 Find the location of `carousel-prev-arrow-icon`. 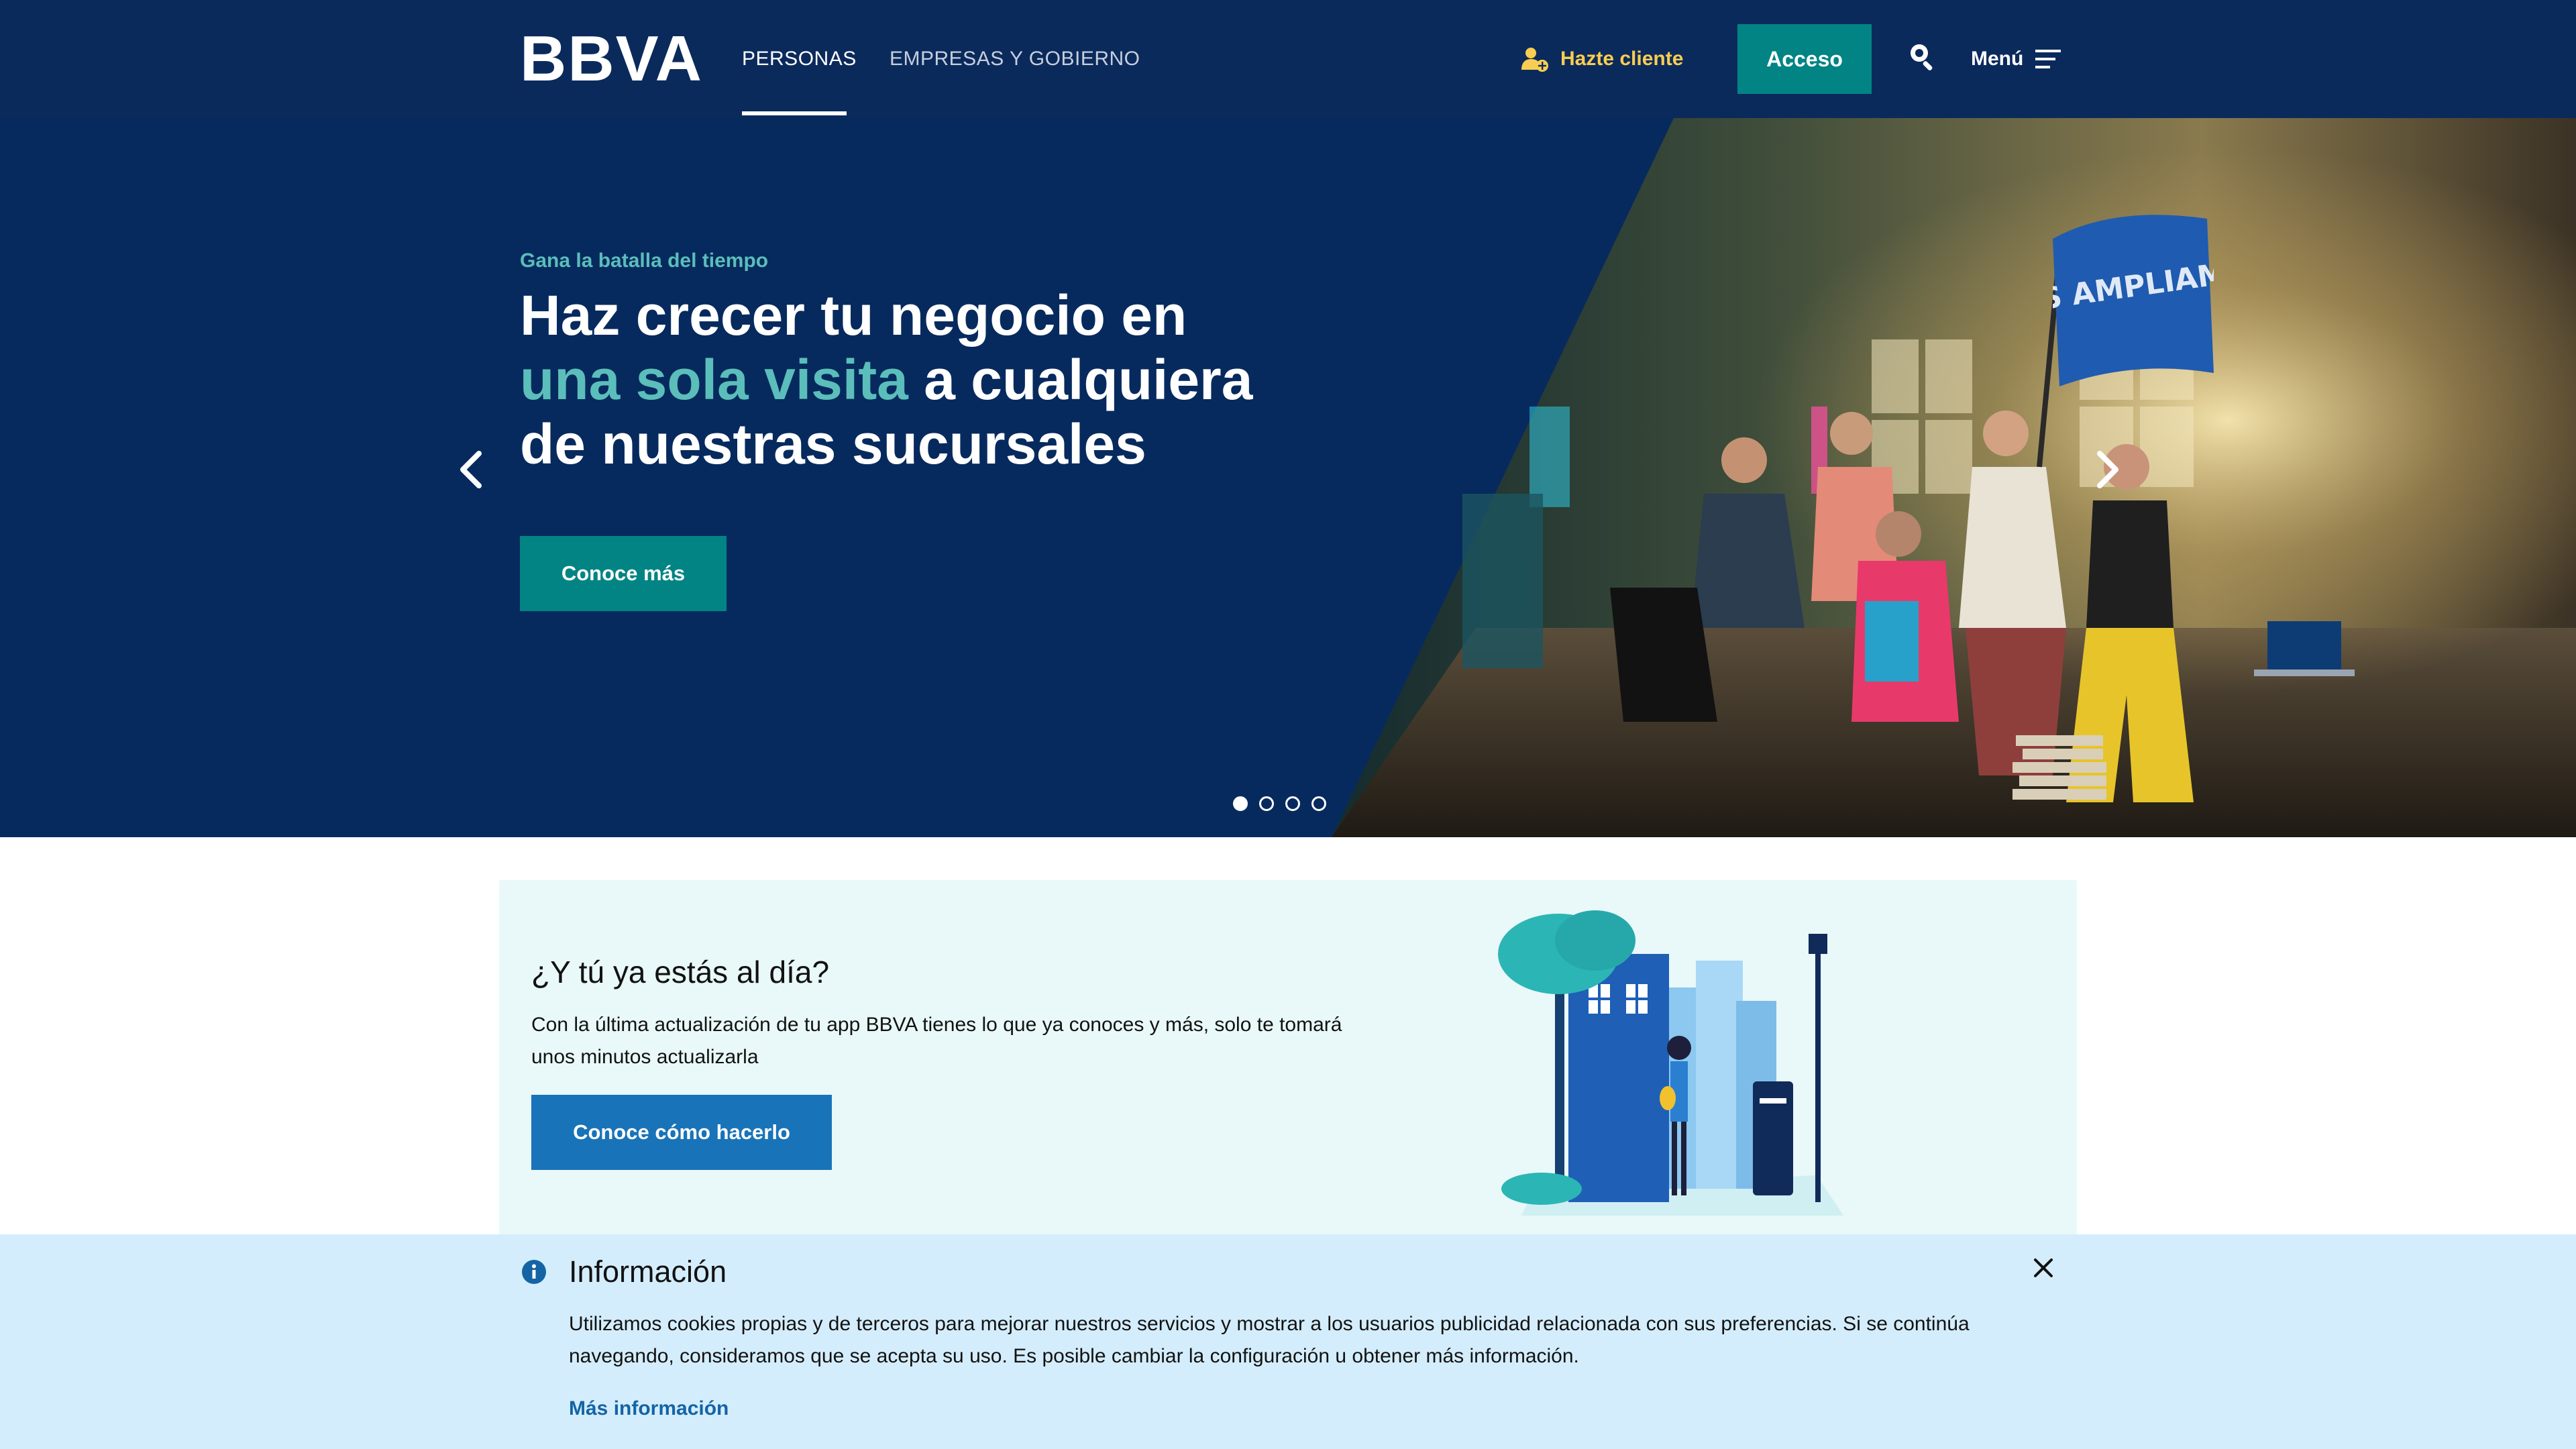

carousel-prev-arrow-icon is located at coordinates (470, 469).